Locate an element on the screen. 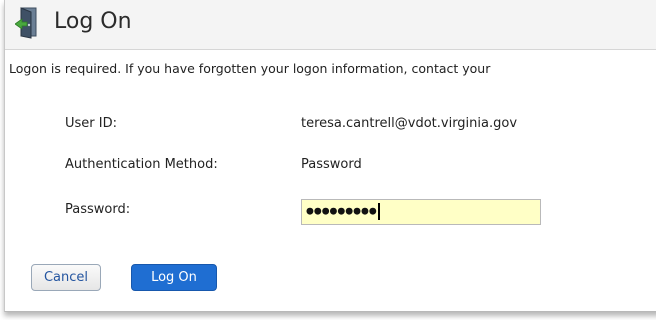 This screenshot has height=320, width=656. dialog-title: Log On is located at coordinates (93, 21).